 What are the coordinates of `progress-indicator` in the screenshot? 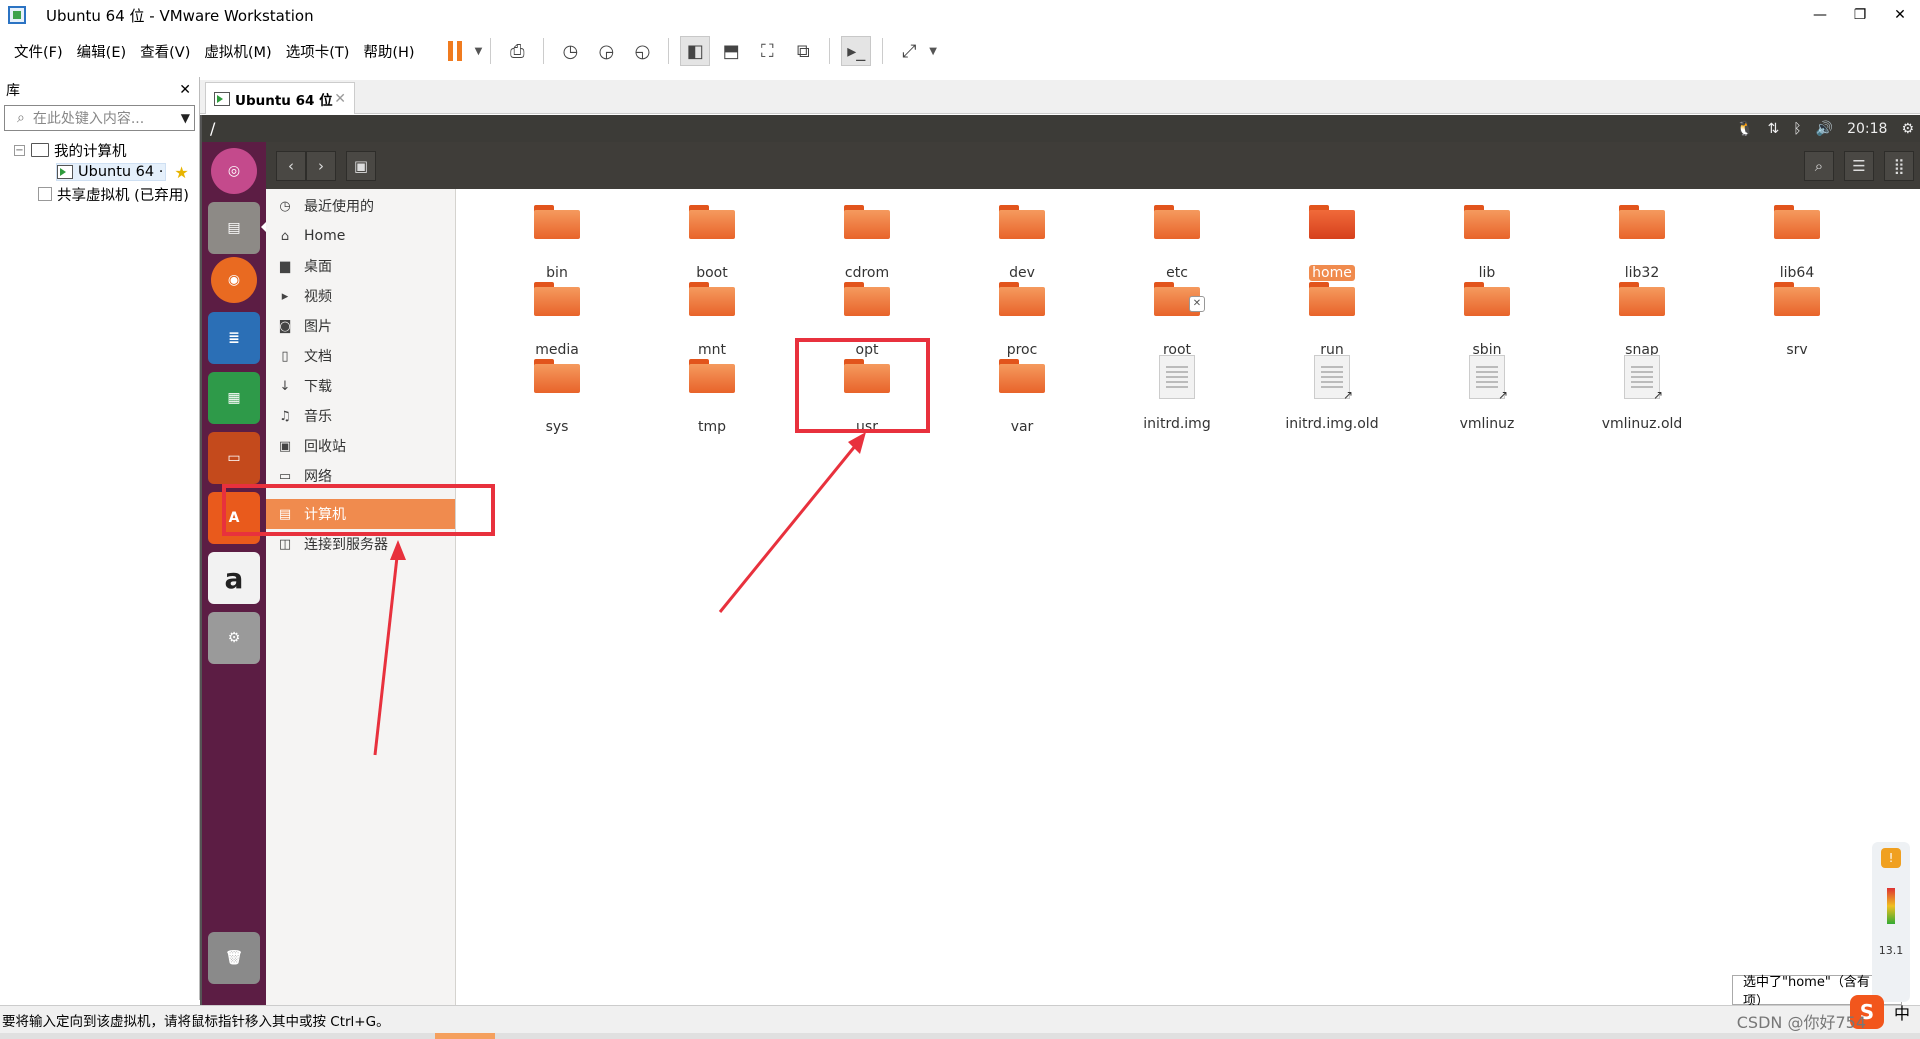 It's located at (465, 1036).